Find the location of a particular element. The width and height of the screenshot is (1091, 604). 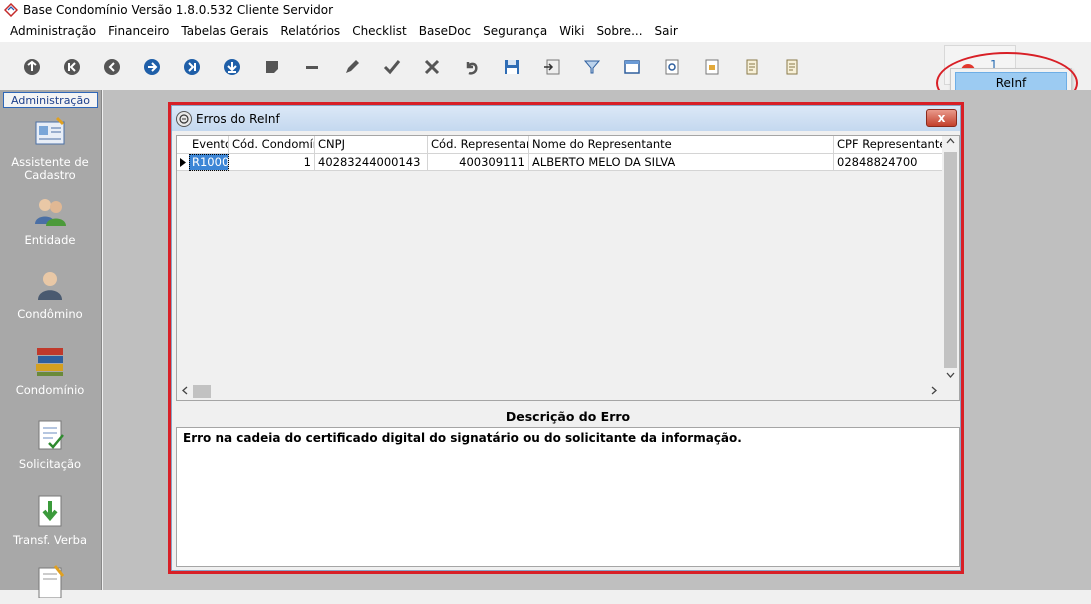

edit-icon is located at coordinates (352, 67).